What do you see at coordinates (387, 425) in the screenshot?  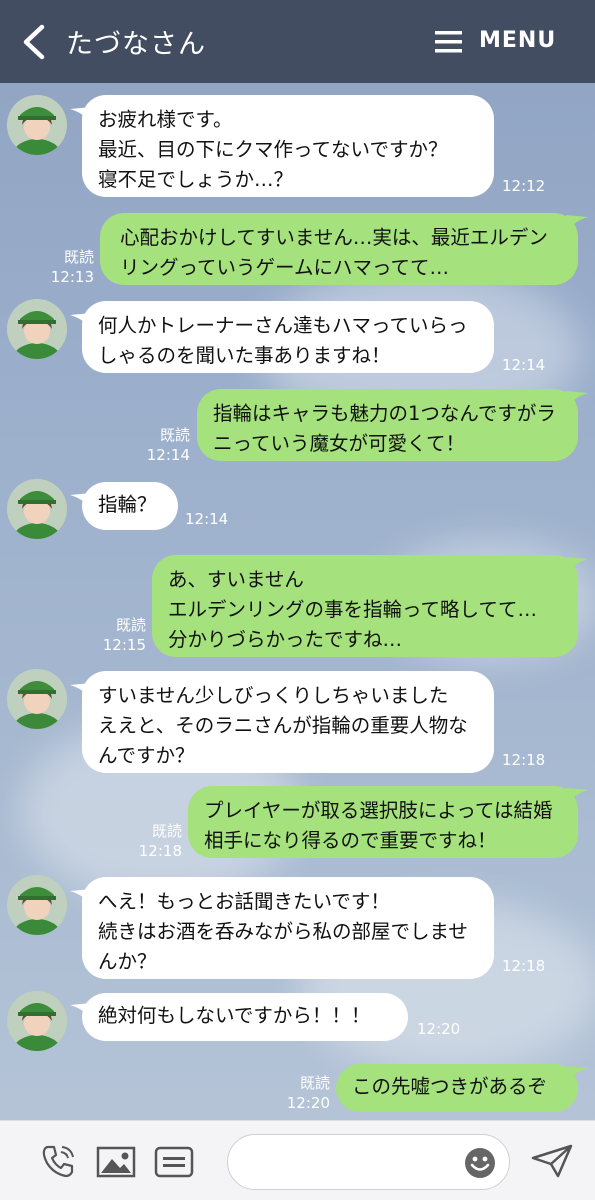 I see `message-bubble-outgoing: 指輪はキャラも魅力の1つなんですがラニっていう魔女が可愛くて！` at bounding box center [387, 425].